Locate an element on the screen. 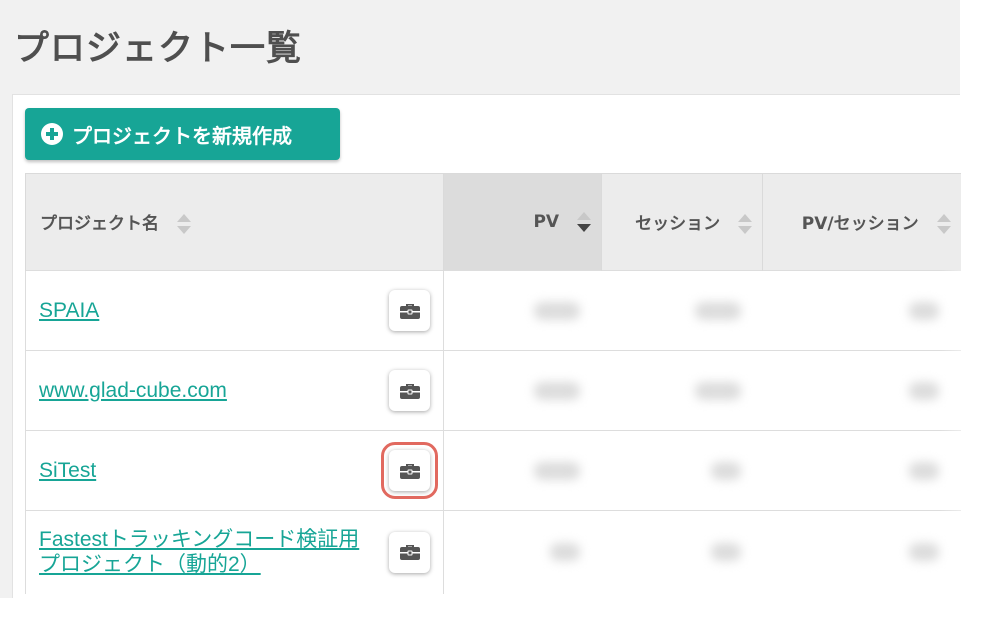  column-label: セッション is located at coordinates (678, 223).